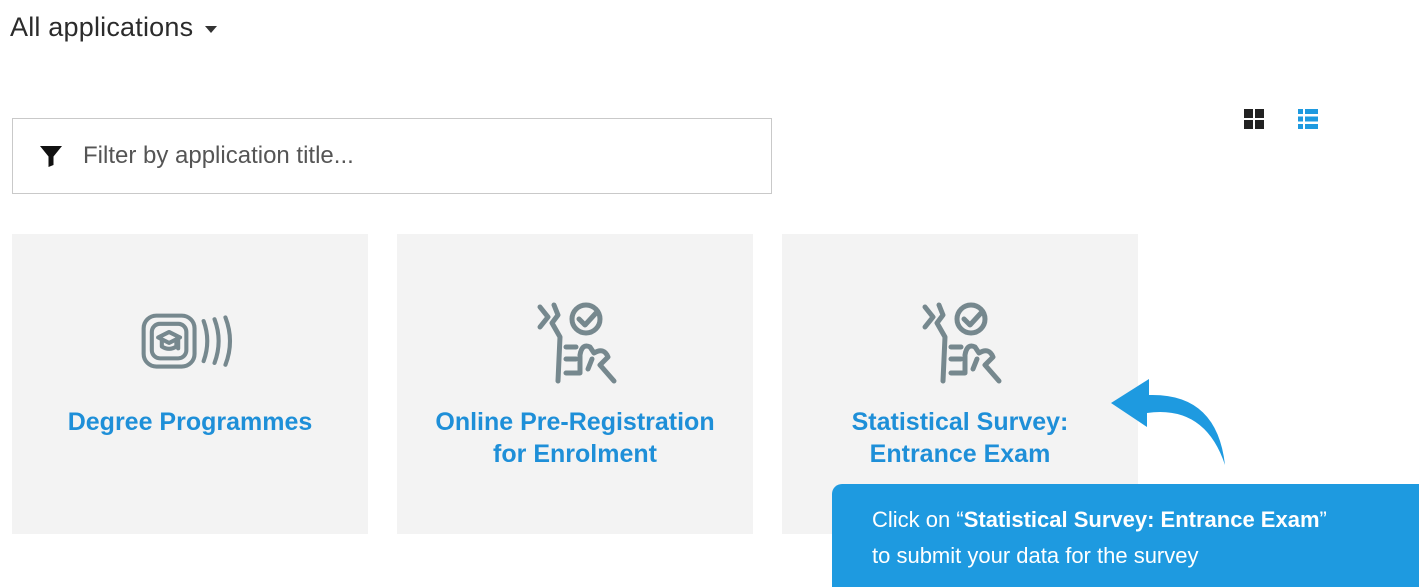 Image resolution: width=1419 pixels, height=587 pixels. I want to click on application-selector: All applications, so click(114, 27).